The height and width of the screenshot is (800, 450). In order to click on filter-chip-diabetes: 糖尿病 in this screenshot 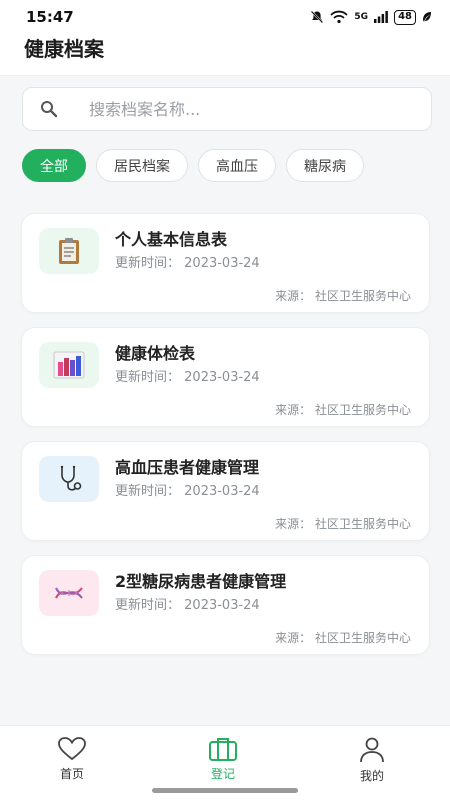, I will do `click(325, 165)`.